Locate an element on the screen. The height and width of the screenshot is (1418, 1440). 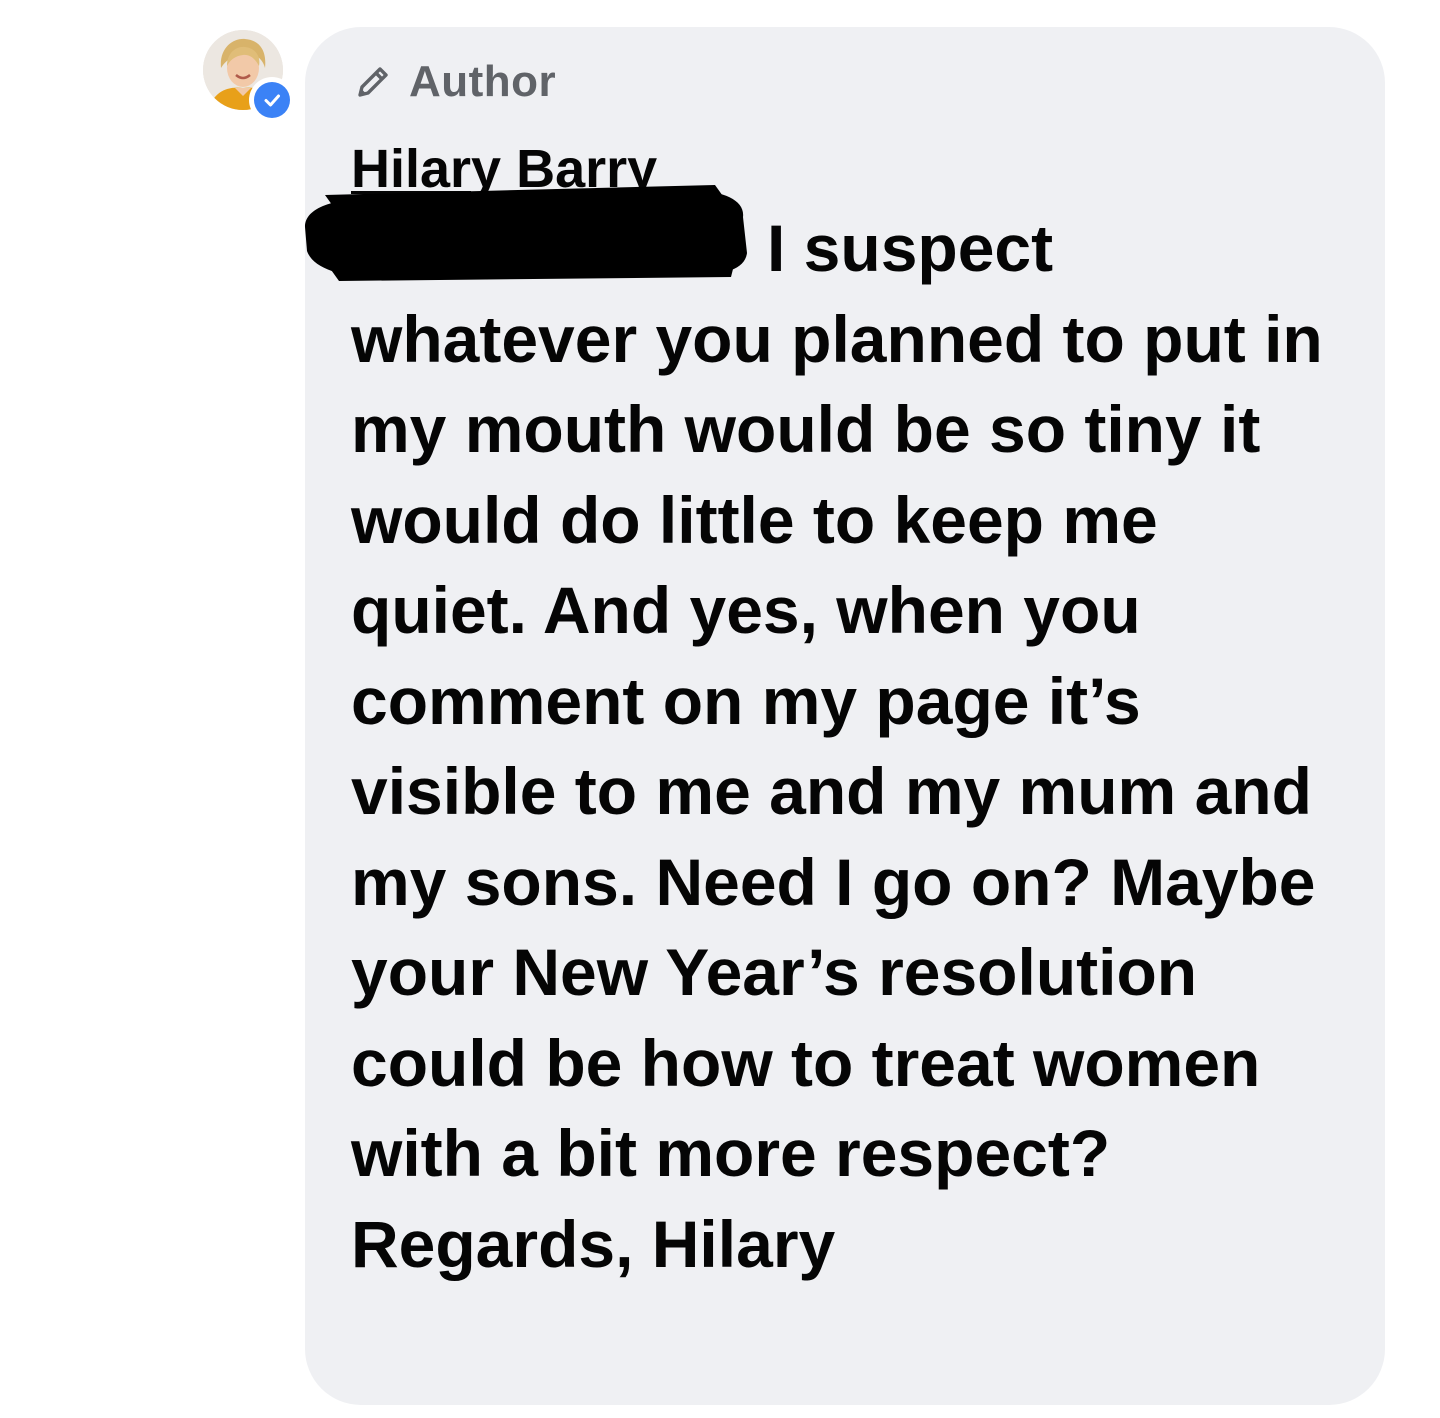
author-badge-label: Author is located at coordinates (483, 81).